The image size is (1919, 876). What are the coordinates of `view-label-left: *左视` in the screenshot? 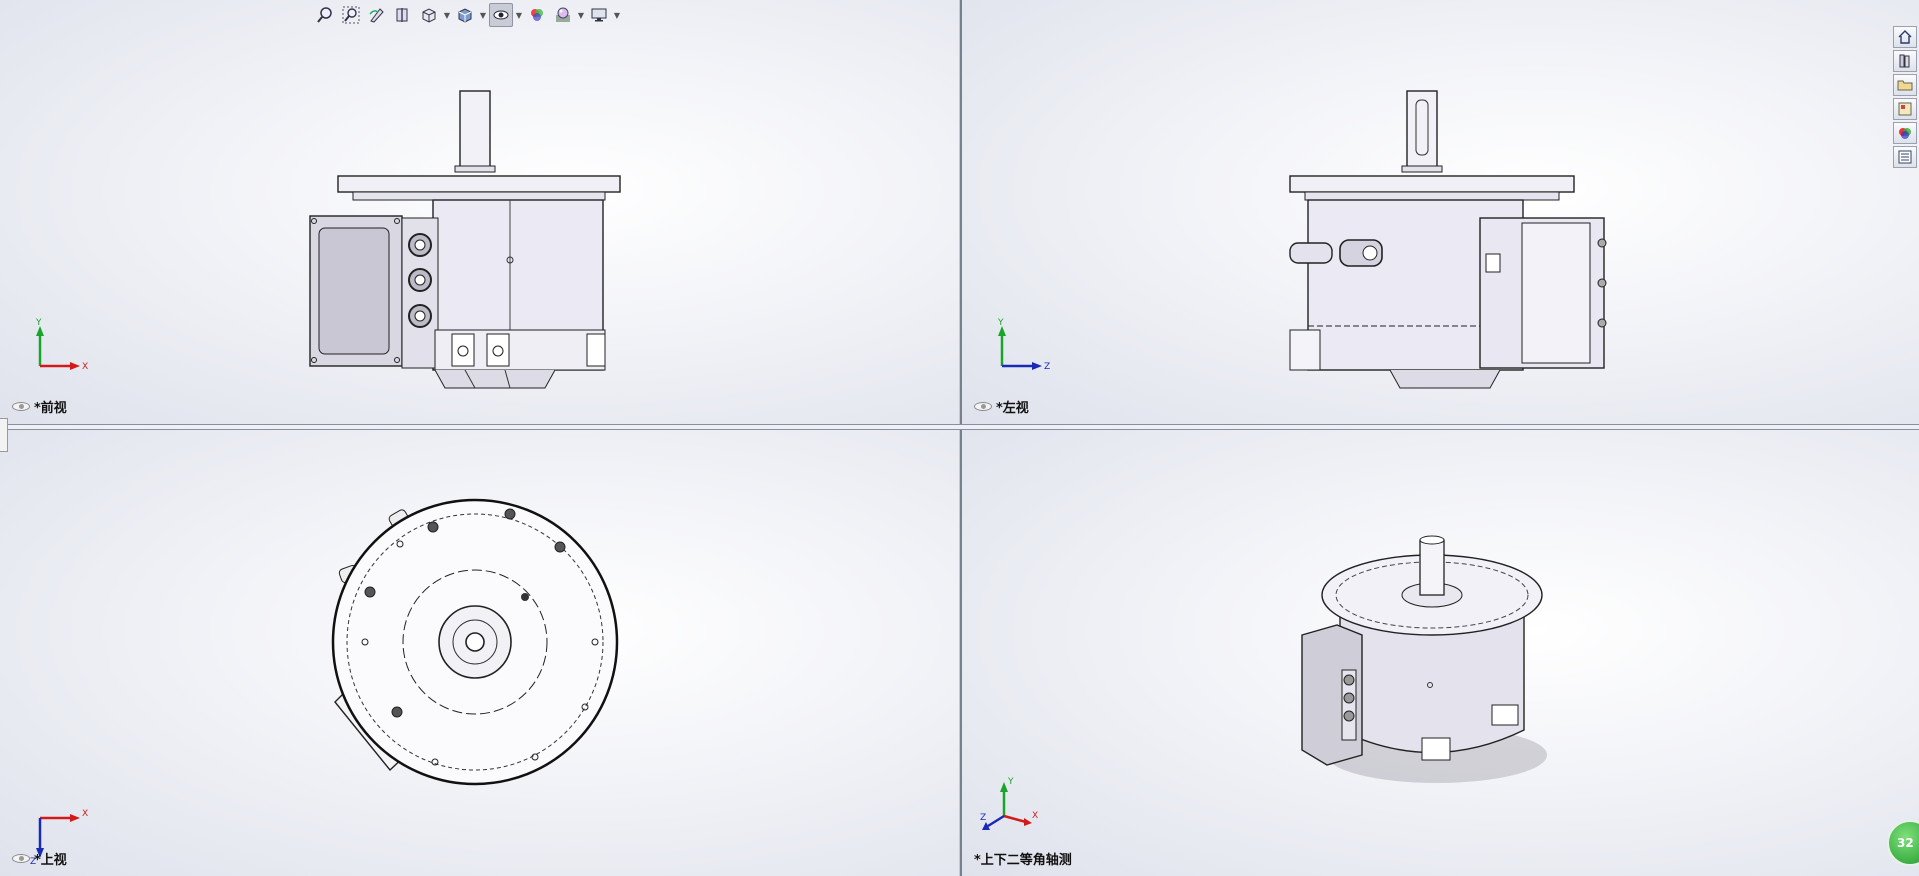 It's located at (1001, 406).